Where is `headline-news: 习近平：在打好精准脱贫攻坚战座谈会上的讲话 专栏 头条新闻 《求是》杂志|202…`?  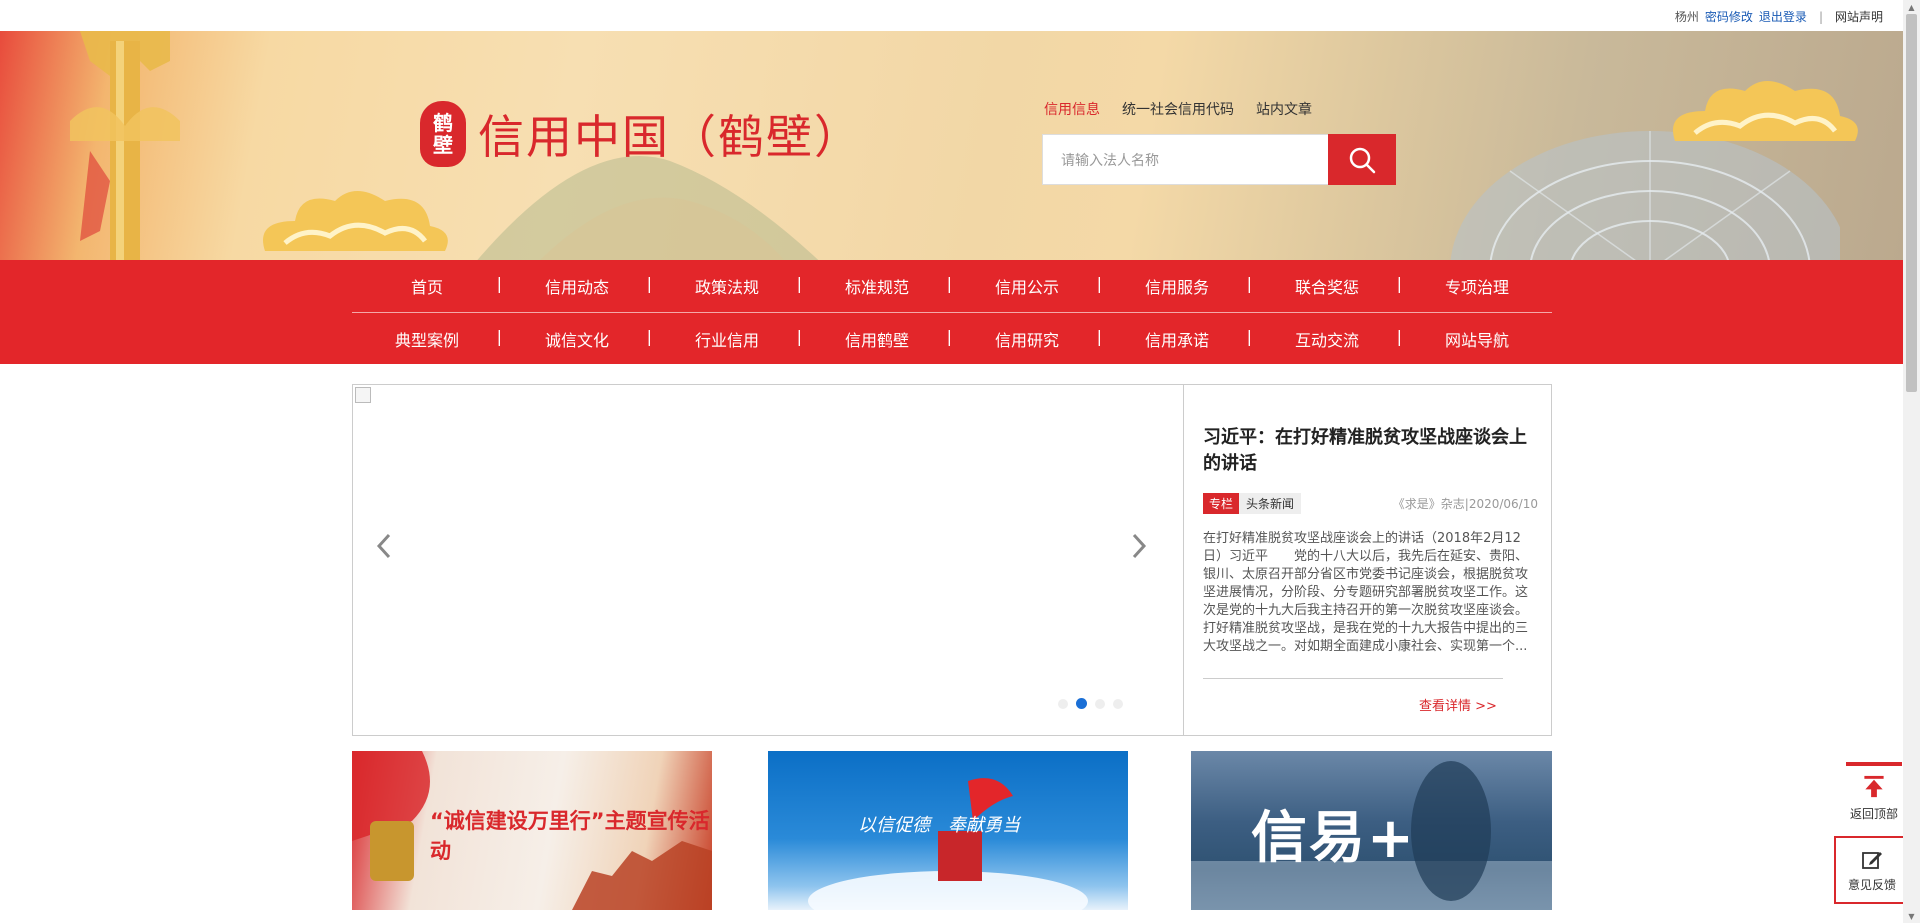 headline-news: 习近平：在打好精准脱贫攻坚战座谈会上的讲话 专栏 头条新闻 《求是》杂志|202… is located at coordinates (1370, 569).